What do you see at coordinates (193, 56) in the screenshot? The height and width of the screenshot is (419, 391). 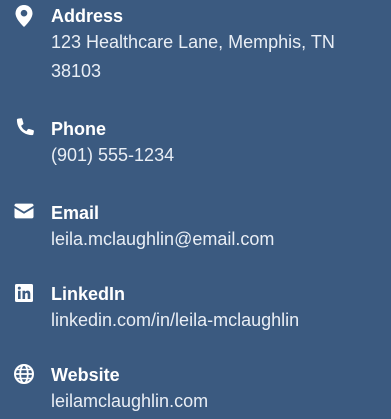 I see `address-value: 123 Healthcare Lane, Memphis, TN 38103` at bounding box center [193, 56].